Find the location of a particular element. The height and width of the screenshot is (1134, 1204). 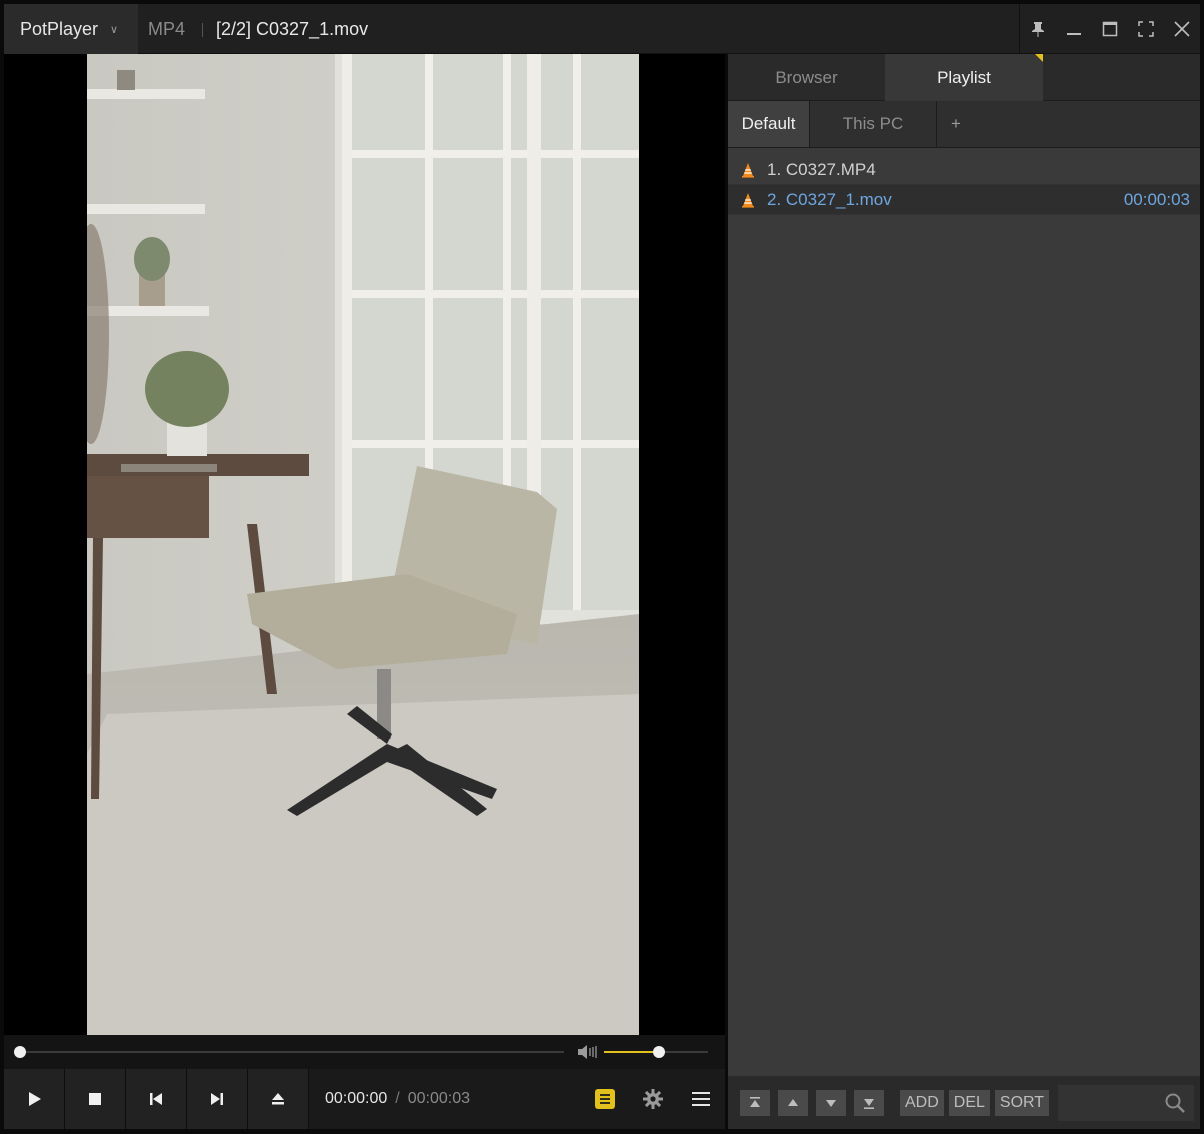

hamburger-menu-icon is located at coordinates (701, 1099).